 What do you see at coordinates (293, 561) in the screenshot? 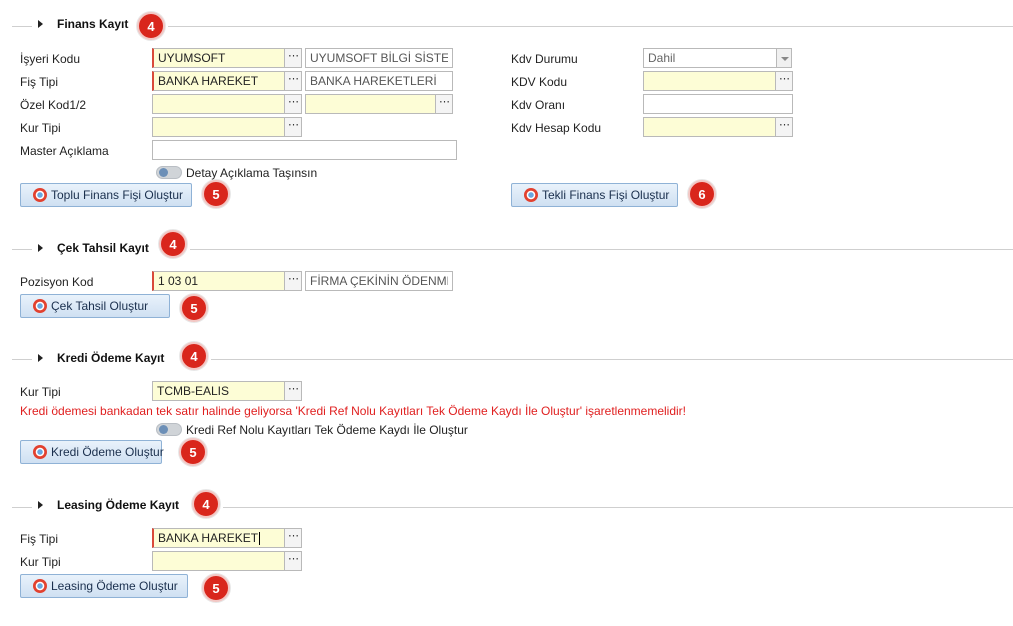
I see `leasing-kur-tipi-lookup-button: ⋯` at bounding box center [293, 561].